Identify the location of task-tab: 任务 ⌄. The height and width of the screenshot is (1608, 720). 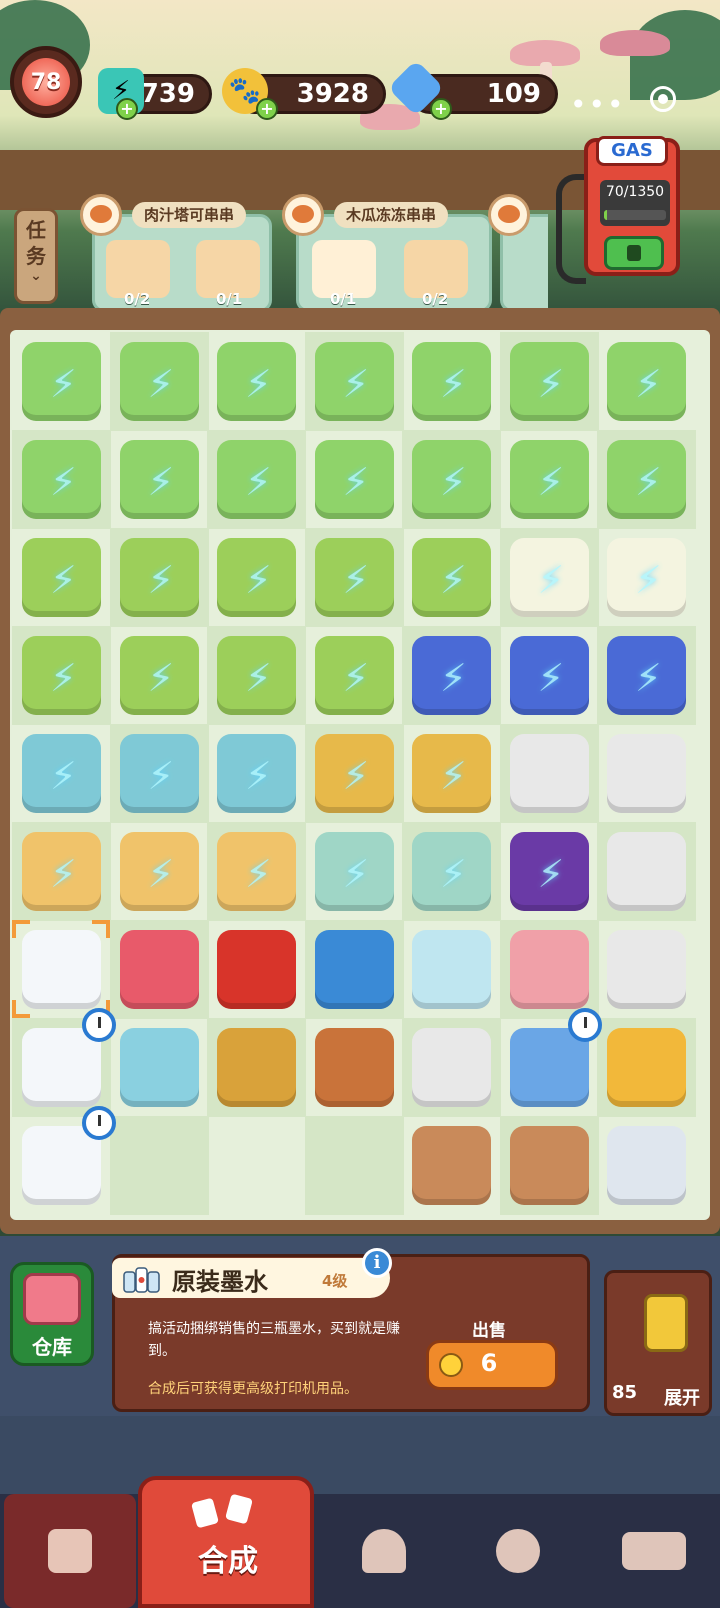
(36, 256).